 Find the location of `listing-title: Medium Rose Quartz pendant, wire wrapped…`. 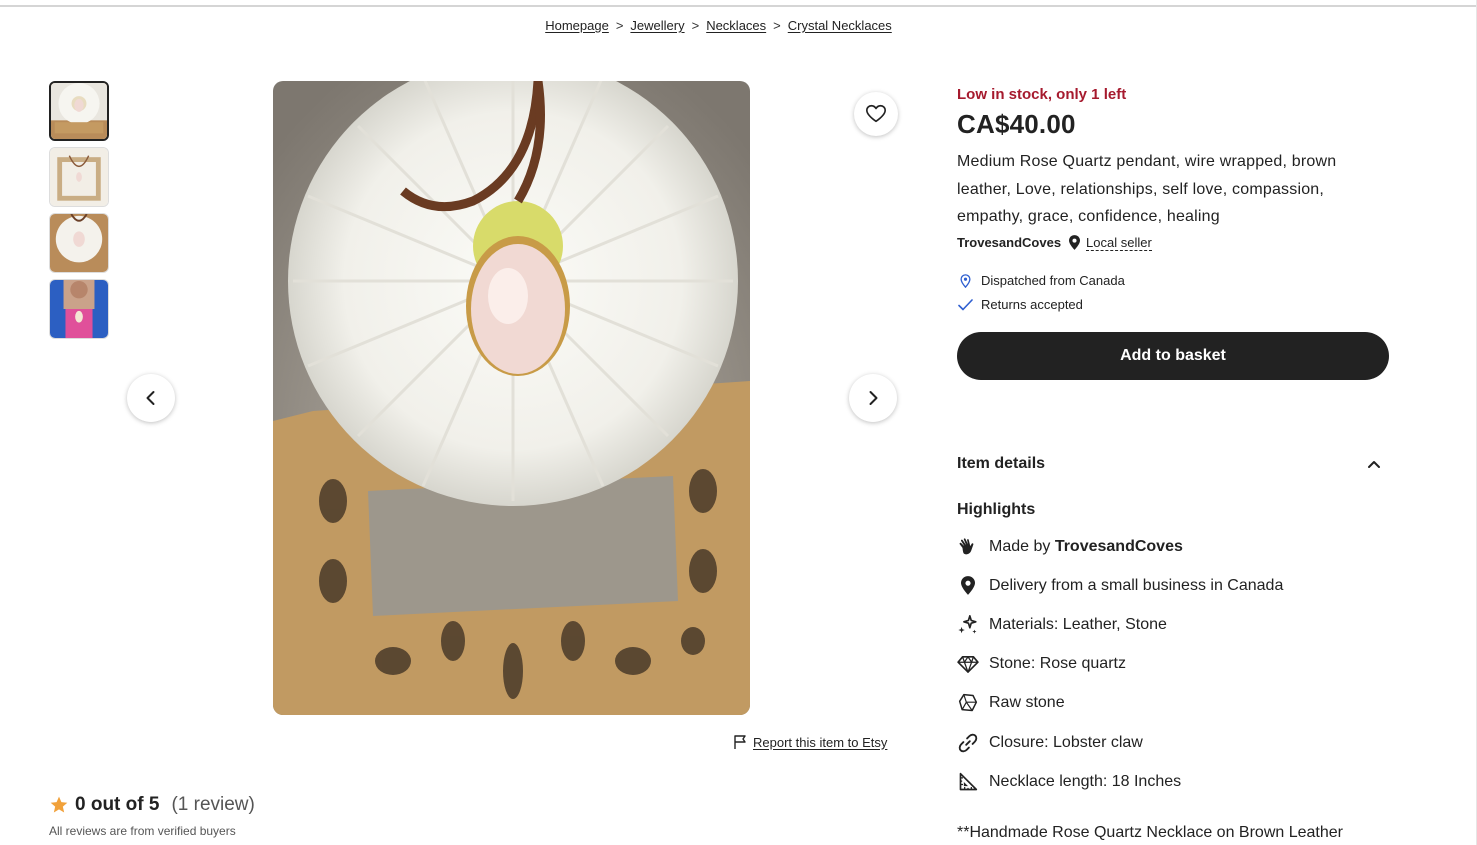

listing-title: Medium Rose Quartz pendant, wire wrapped… is located at coordinates (1147, 189).